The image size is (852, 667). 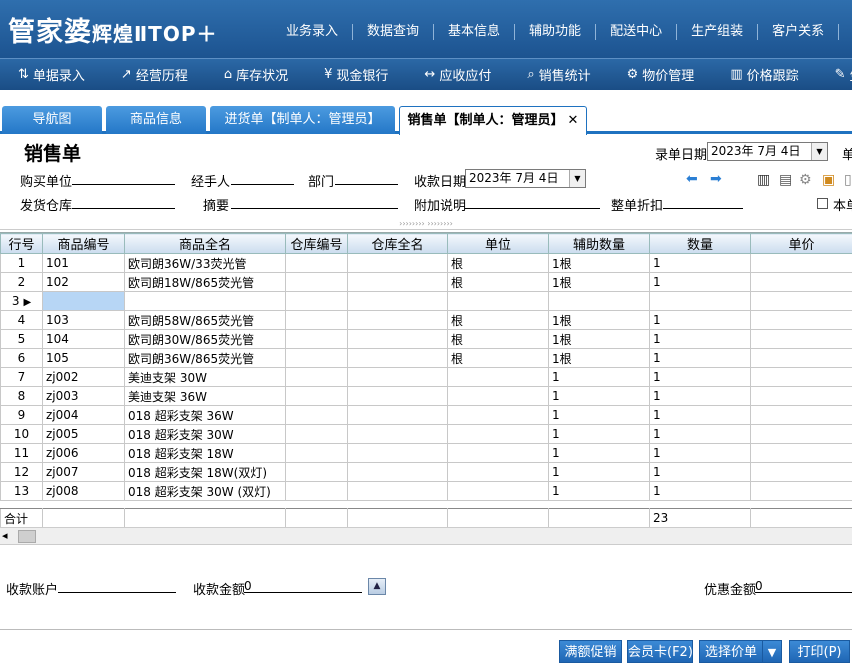 I want to click on top-menu-system: 系, so click(x=845, y=32).